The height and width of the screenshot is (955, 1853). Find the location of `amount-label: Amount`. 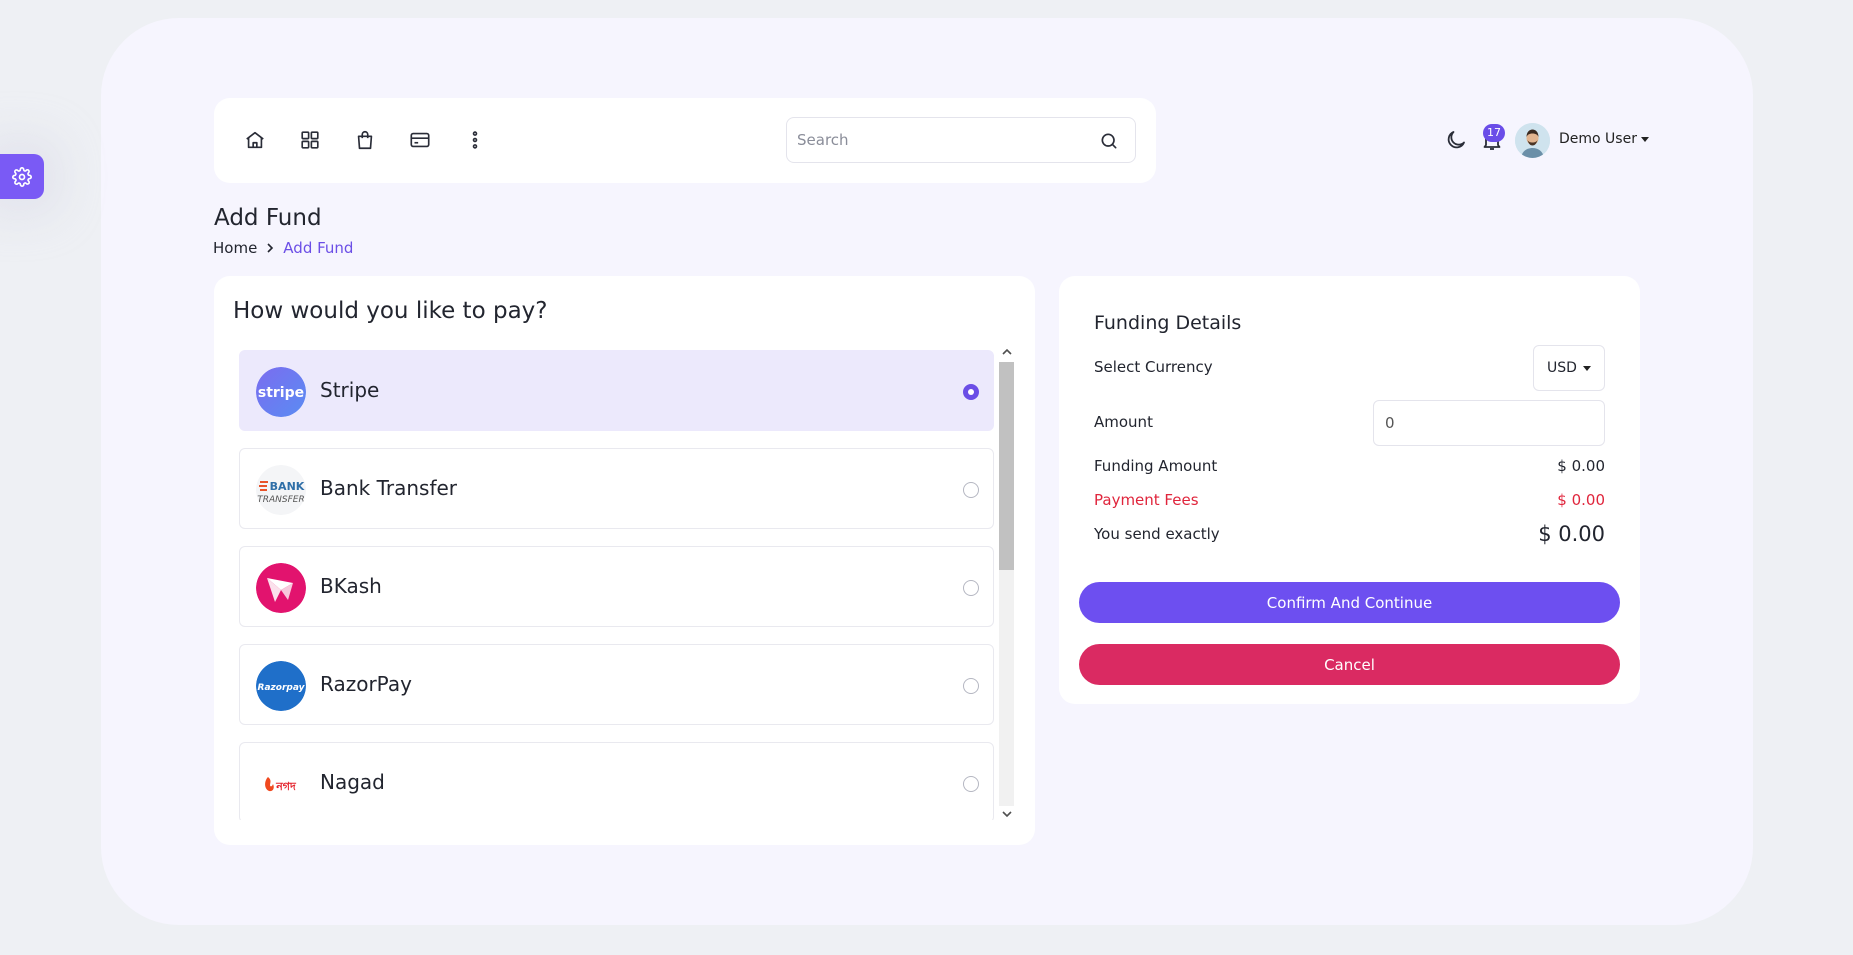

amount-label: Amount is located at coordinates (1123, 422).